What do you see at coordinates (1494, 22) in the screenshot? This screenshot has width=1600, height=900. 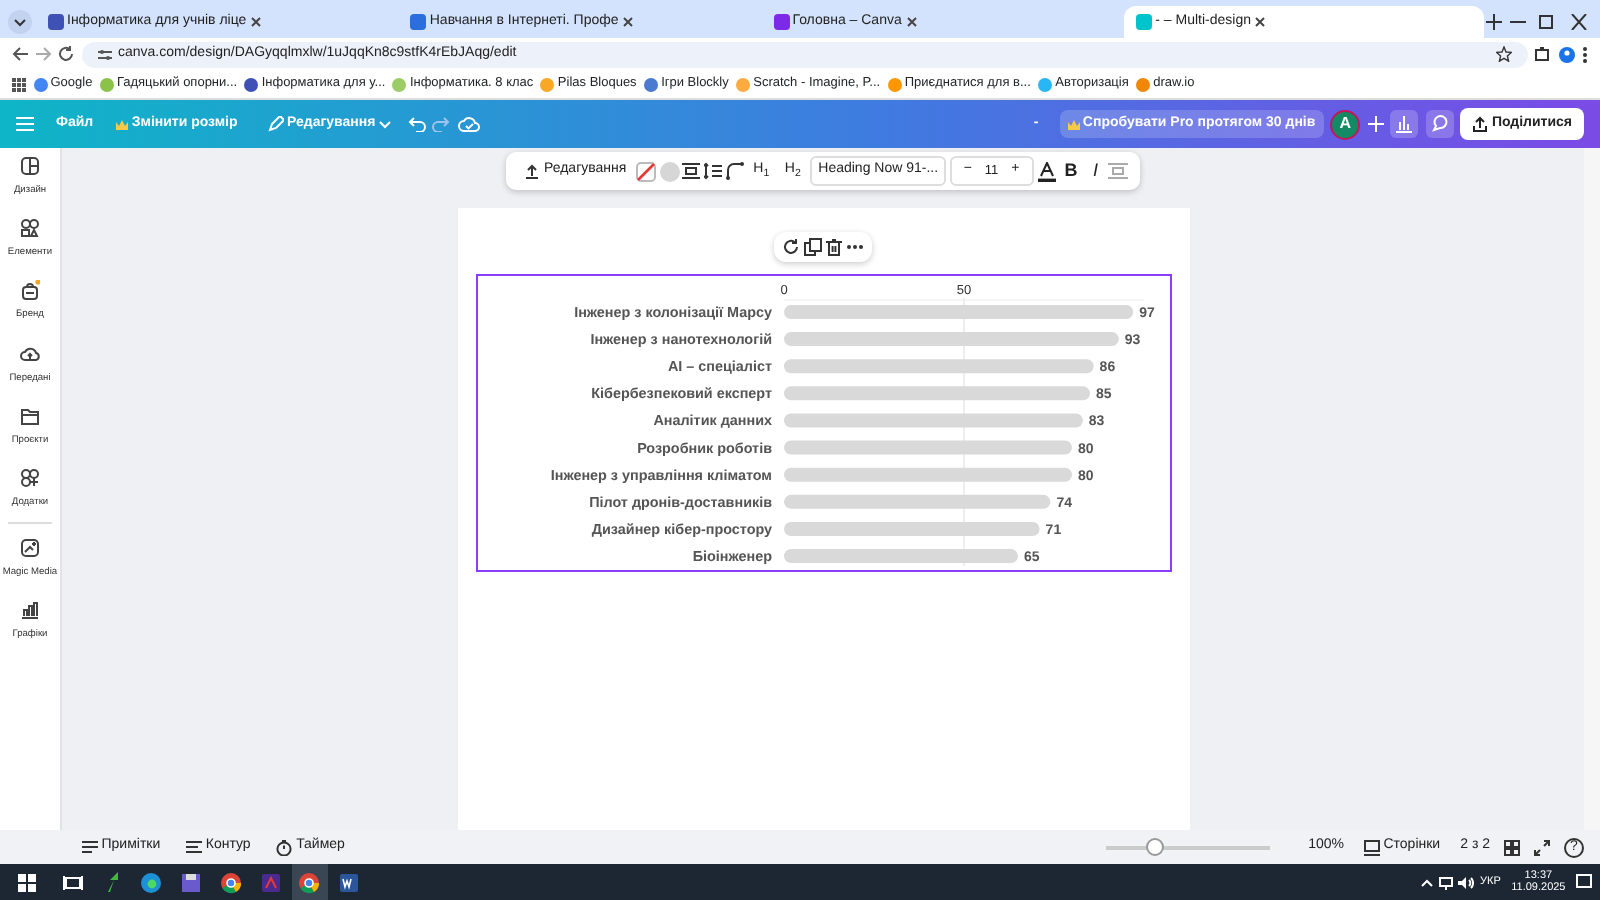 I see `new-tab-icon` at bounding box center [1494, 22].